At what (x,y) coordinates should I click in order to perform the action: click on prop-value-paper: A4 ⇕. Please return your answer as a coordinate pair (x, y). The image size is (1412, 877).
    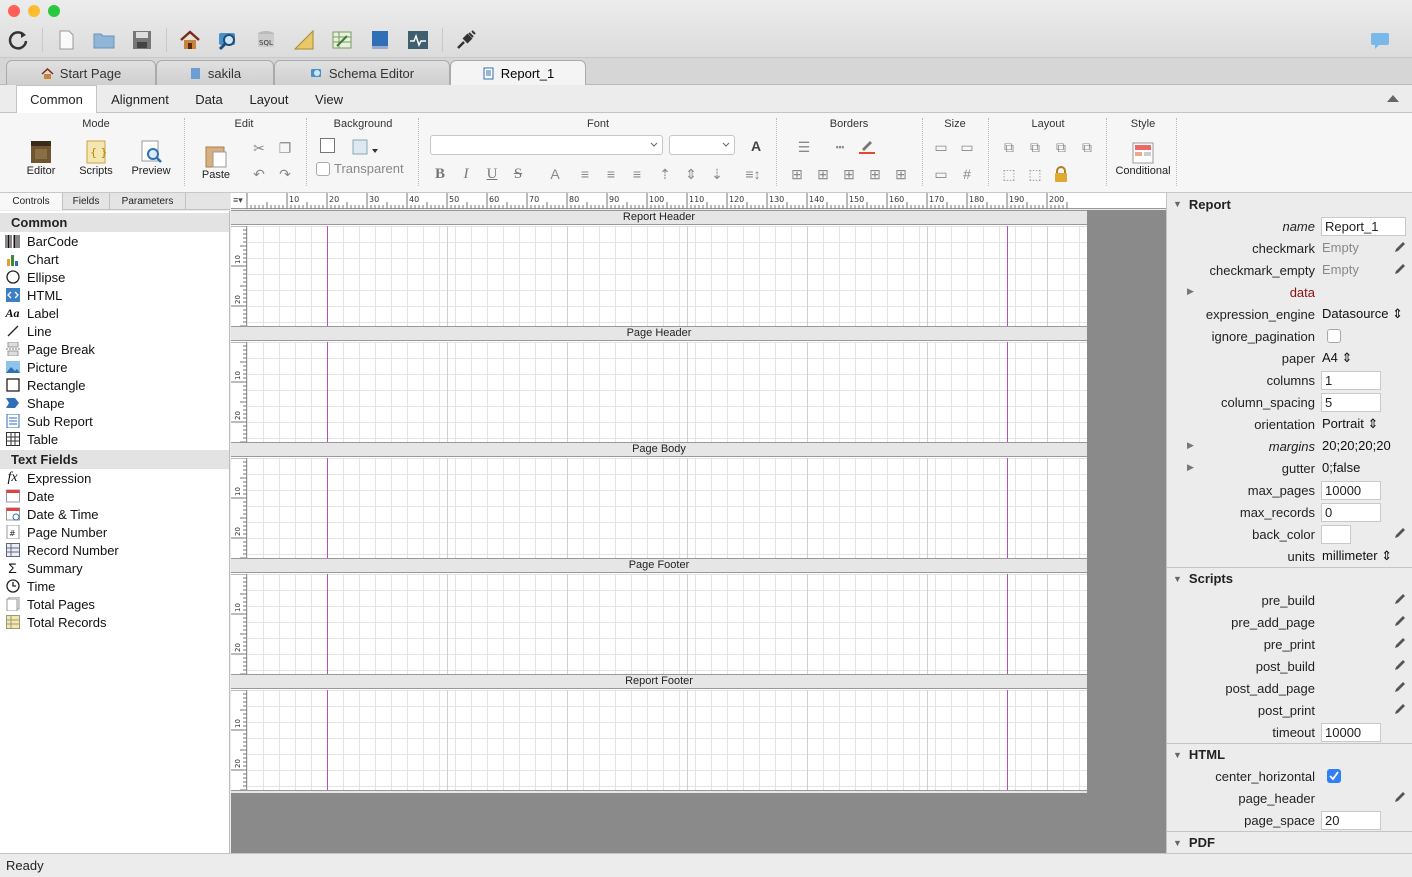
    Looking at the image, I should click on (1337, 358).